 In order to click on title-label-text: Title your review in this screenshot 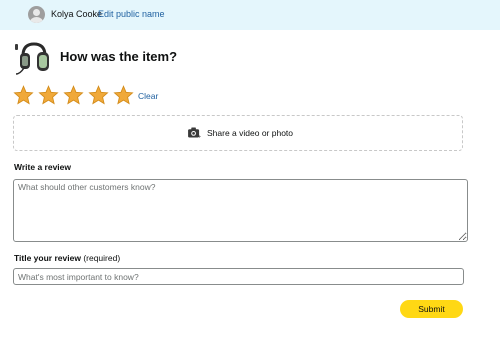, I will do `click(47, 258)`.